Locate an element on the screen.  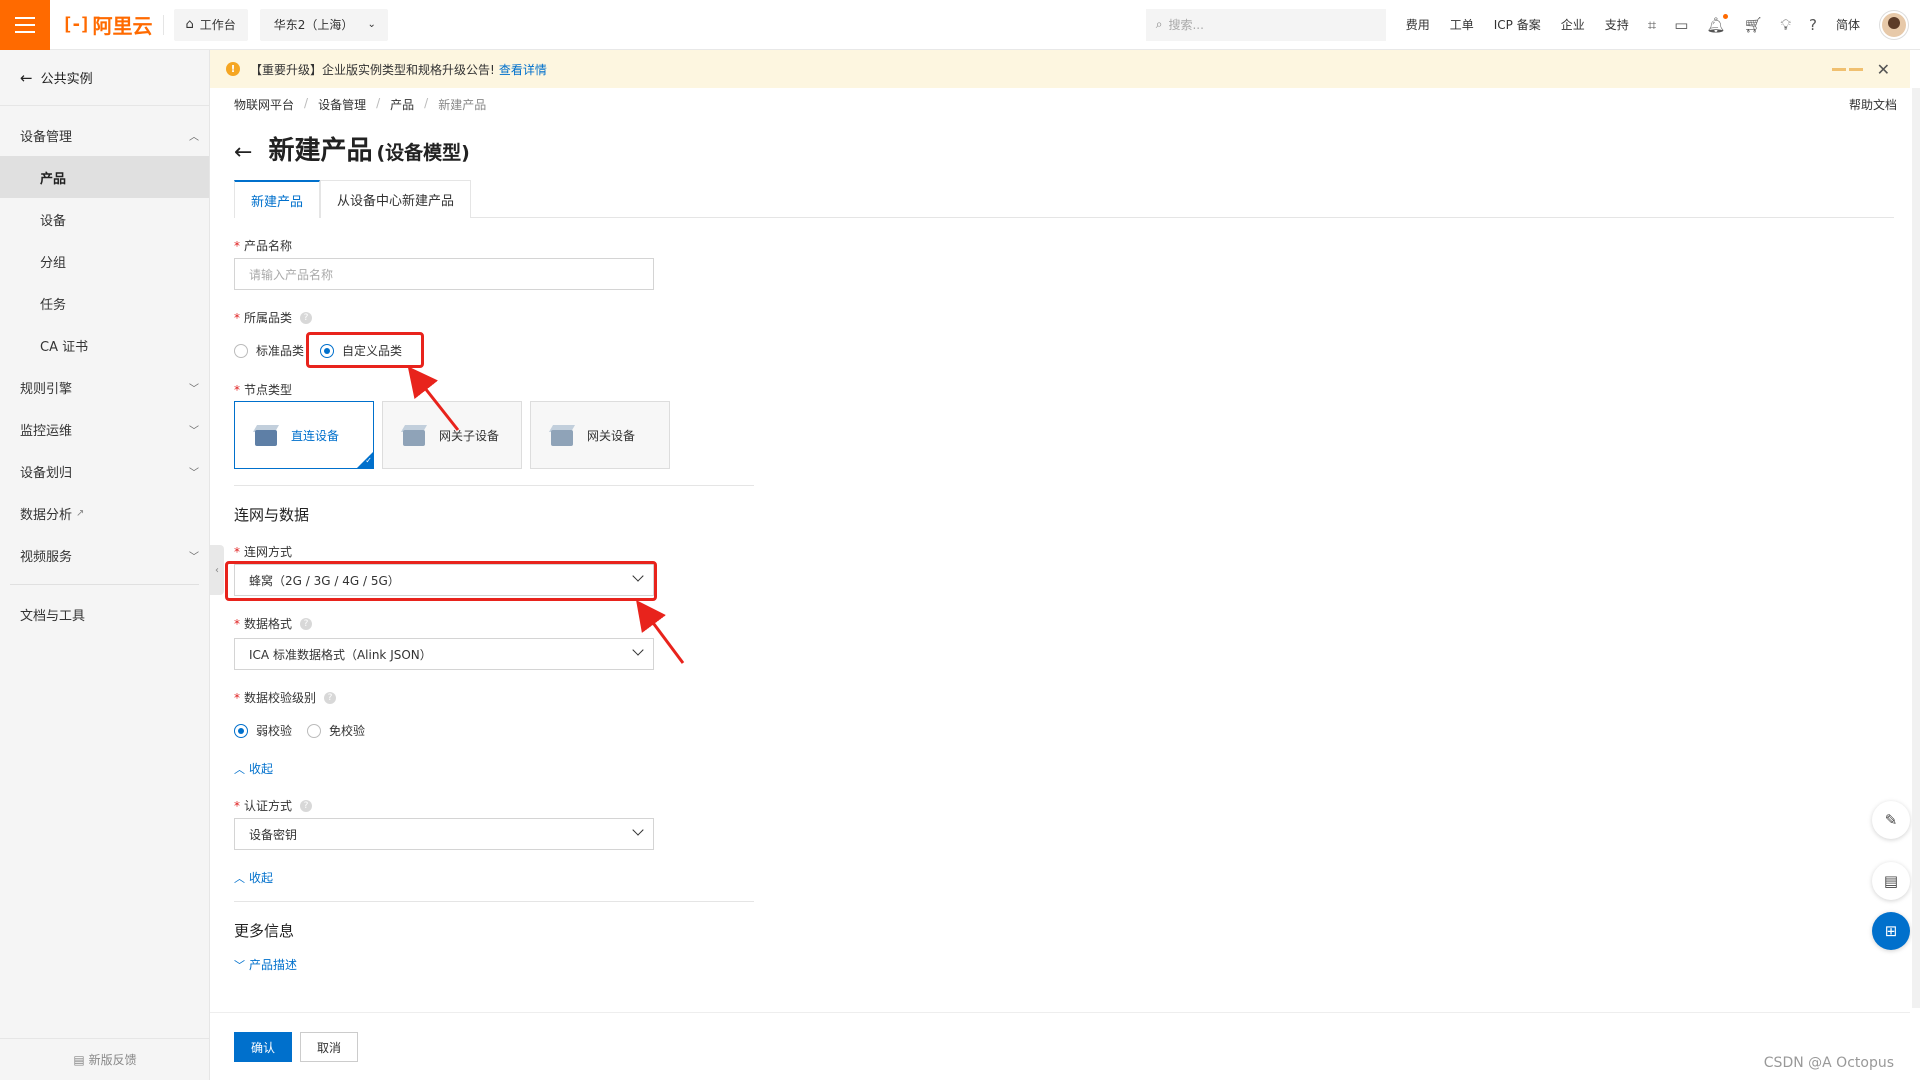
watermark: CSDN @A Octopus is located at coordinates (1828, 1063).